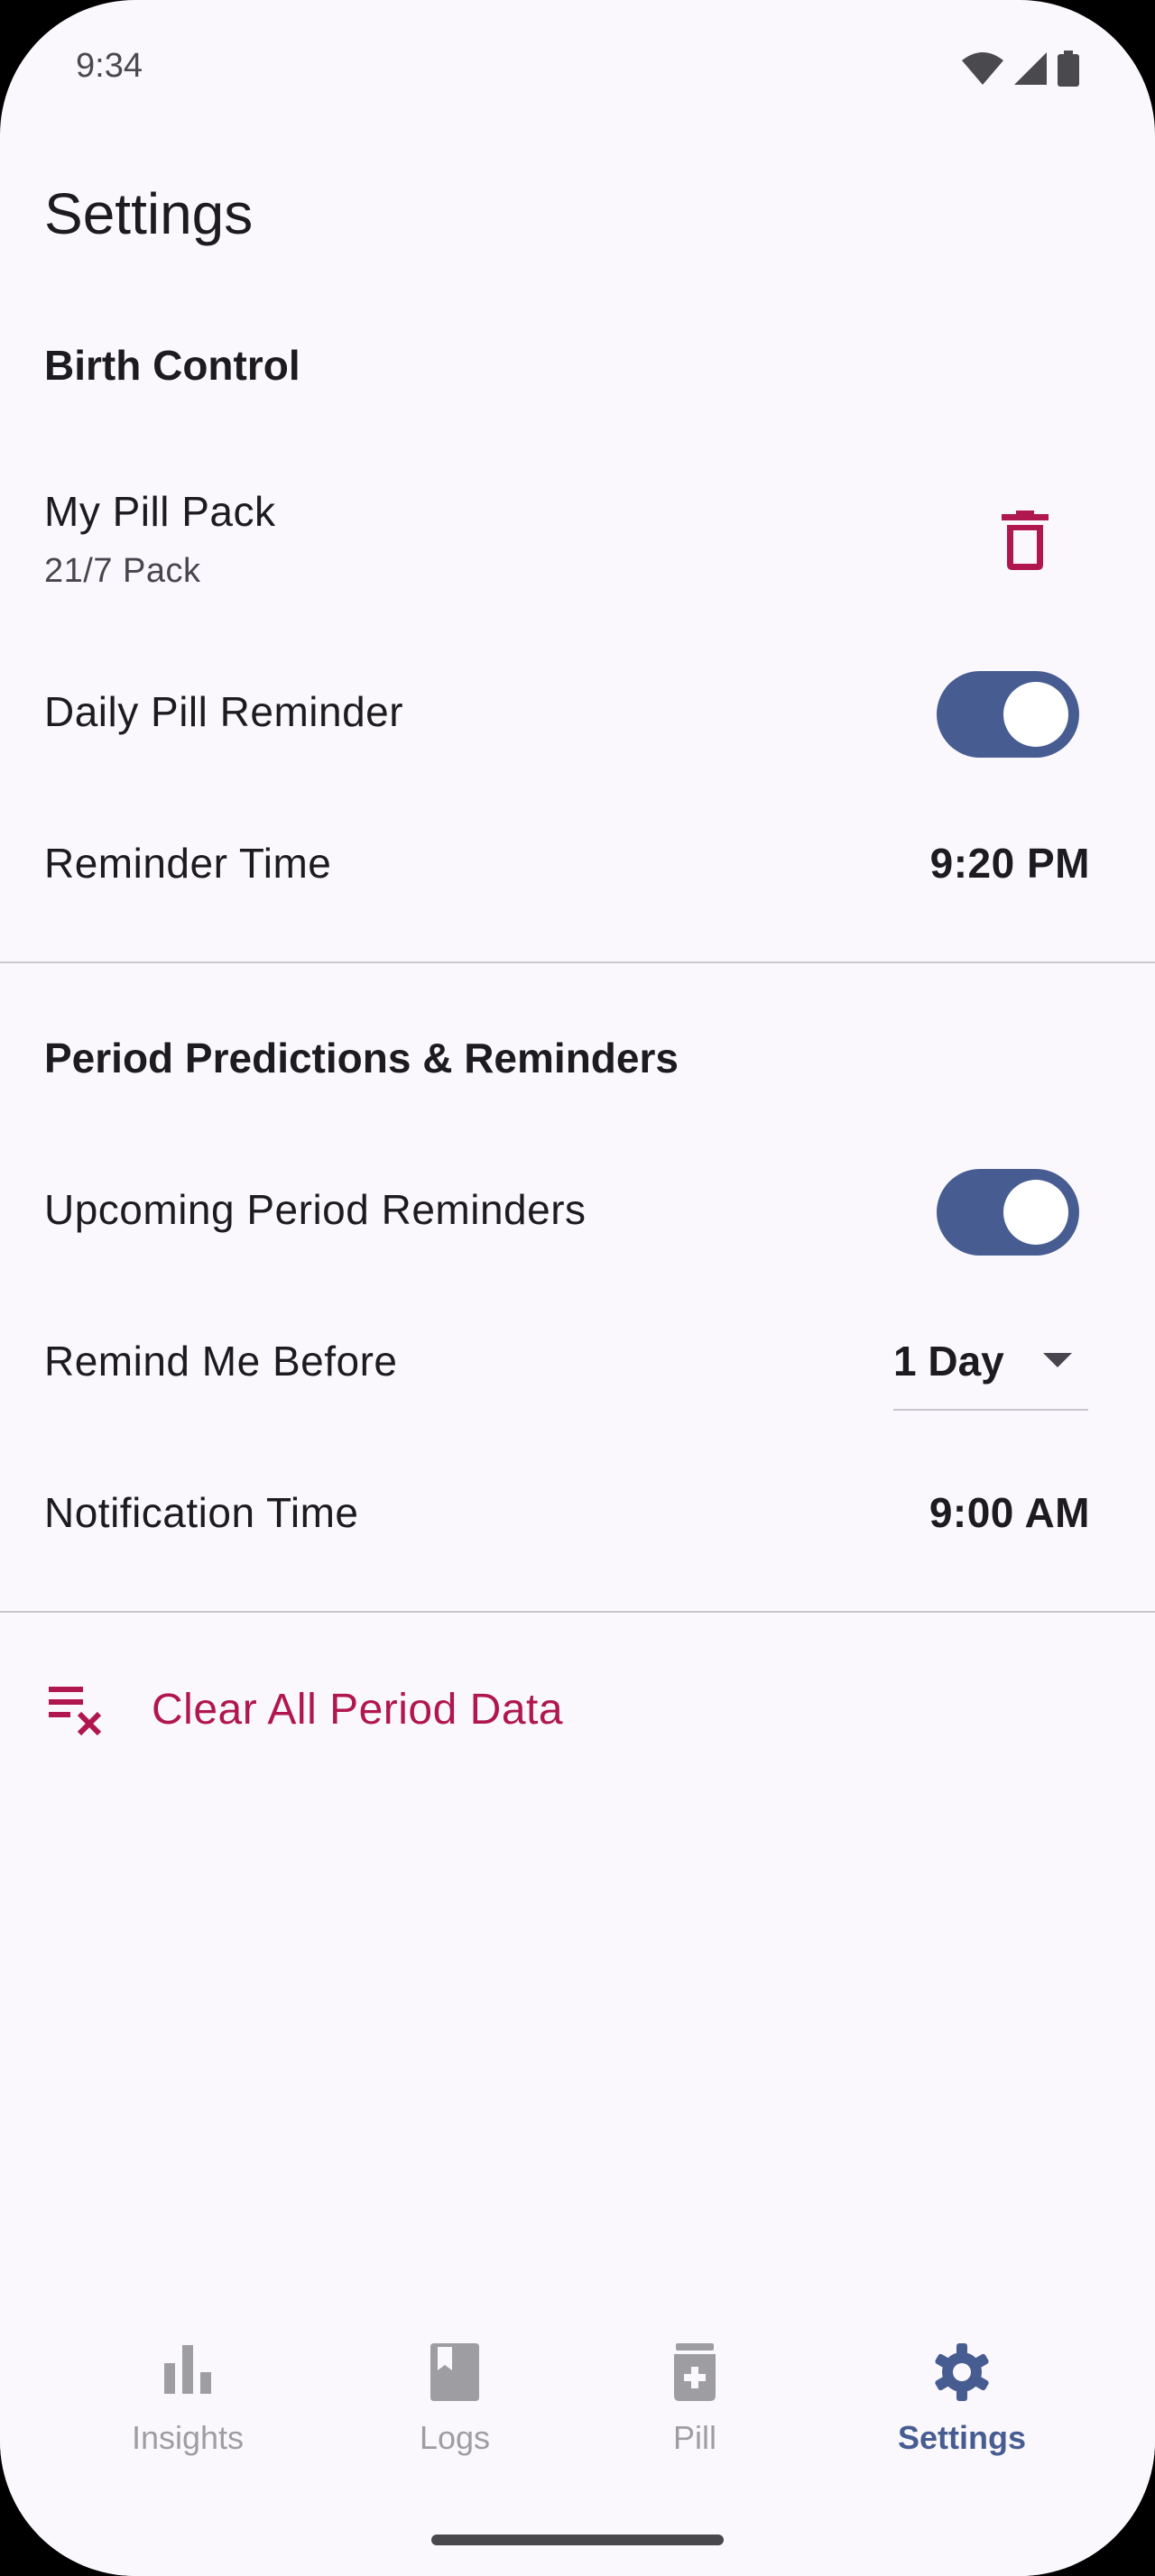  I want to click on status-icons, so click(1020, 69).